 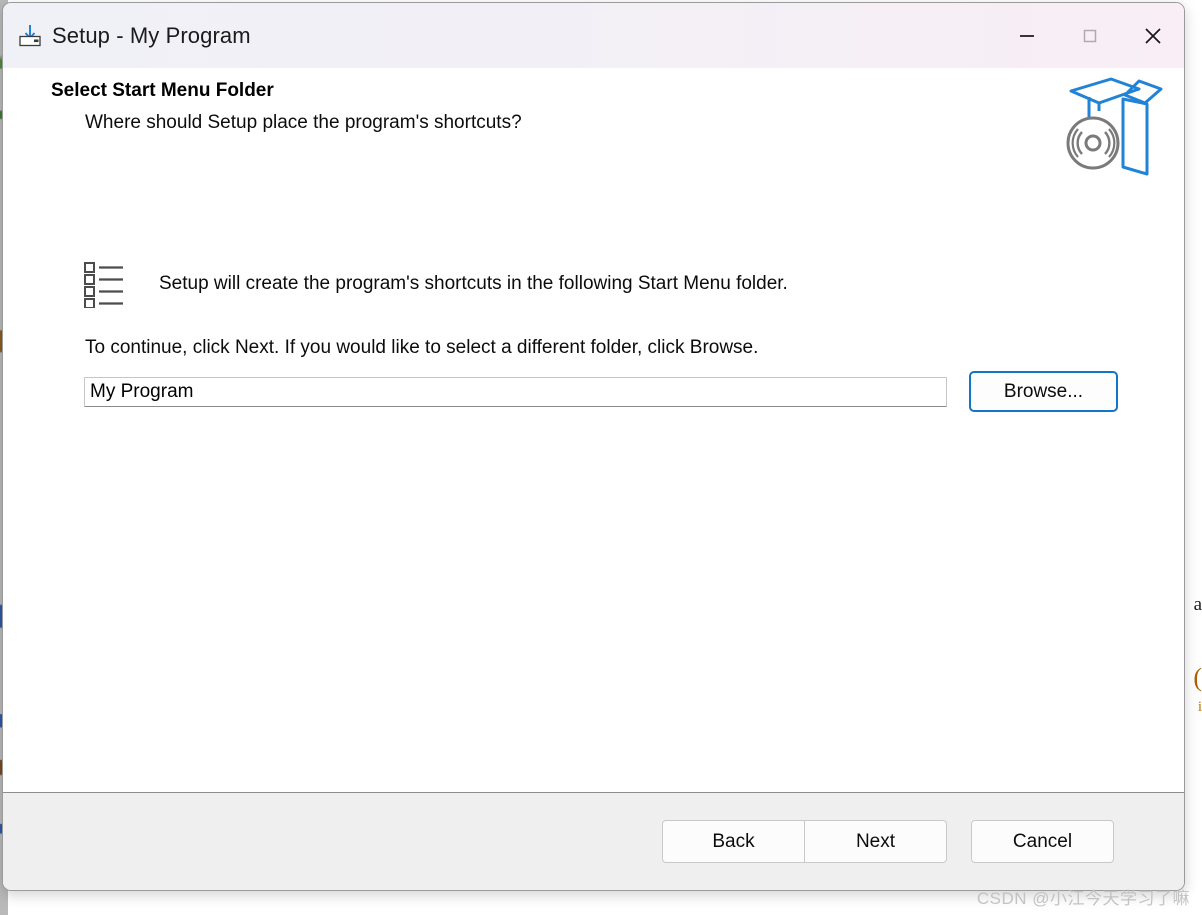 What do you see at coordinates (875, 841) in the screenshot?
I see `next-button: Next` at bounding box center [875, 841].